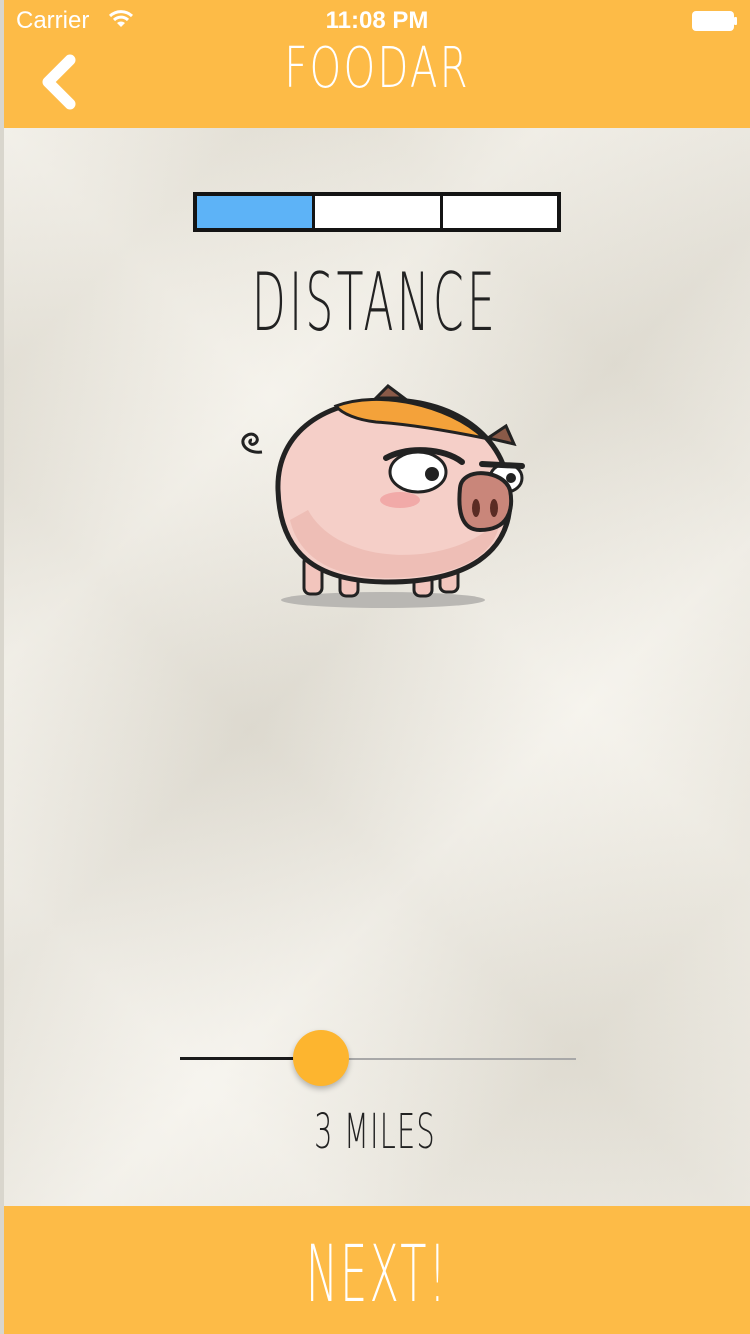 This screenshot has height=1334, width=750. I want to click on left-edge, so click(2, 667).